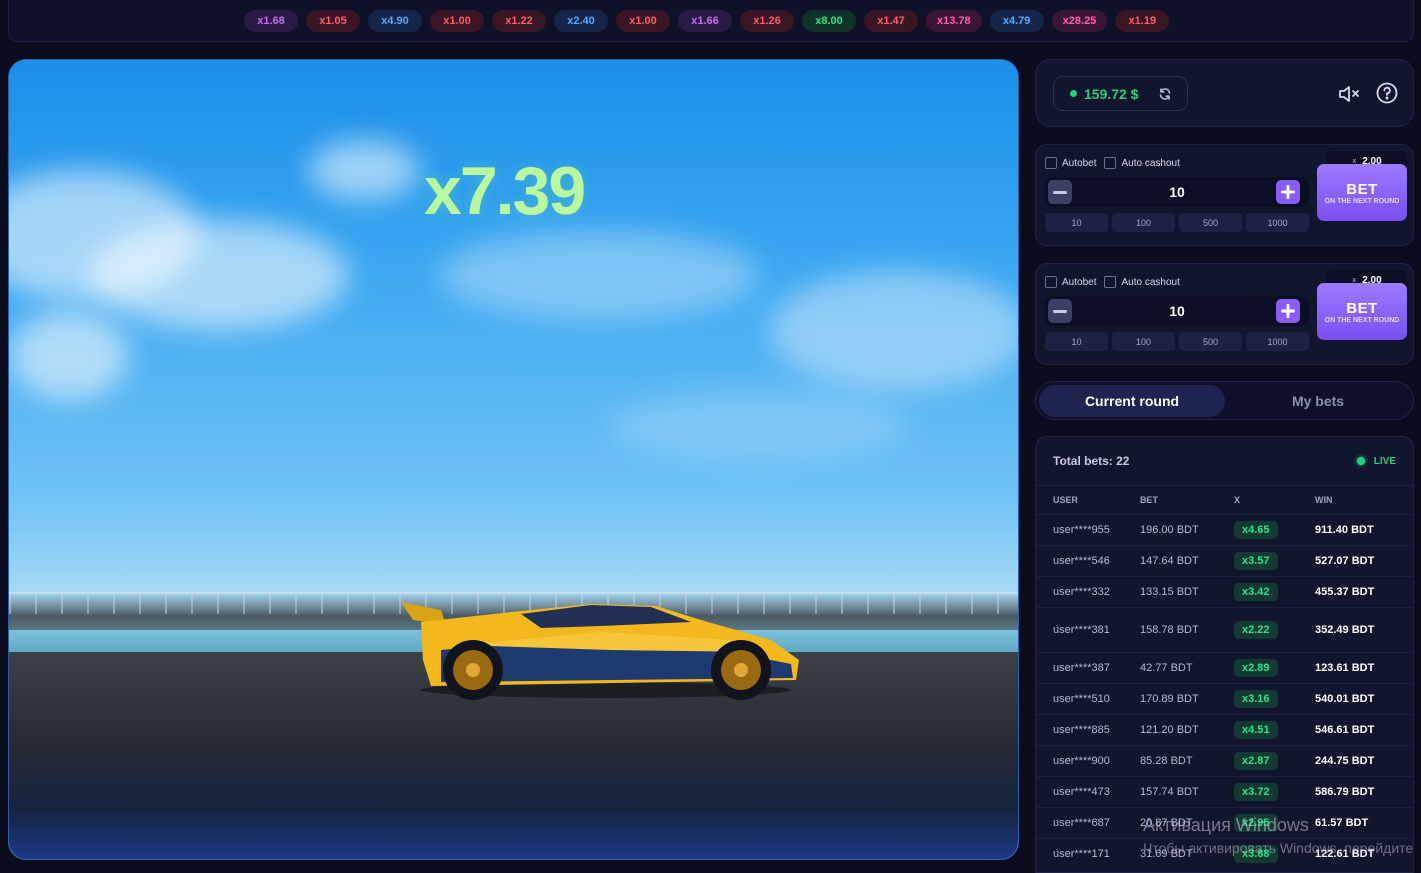  What do you see at coordinates (1073, 93) in the screenshot?
I see `online-indicator` at bounding box center [1073, 93].